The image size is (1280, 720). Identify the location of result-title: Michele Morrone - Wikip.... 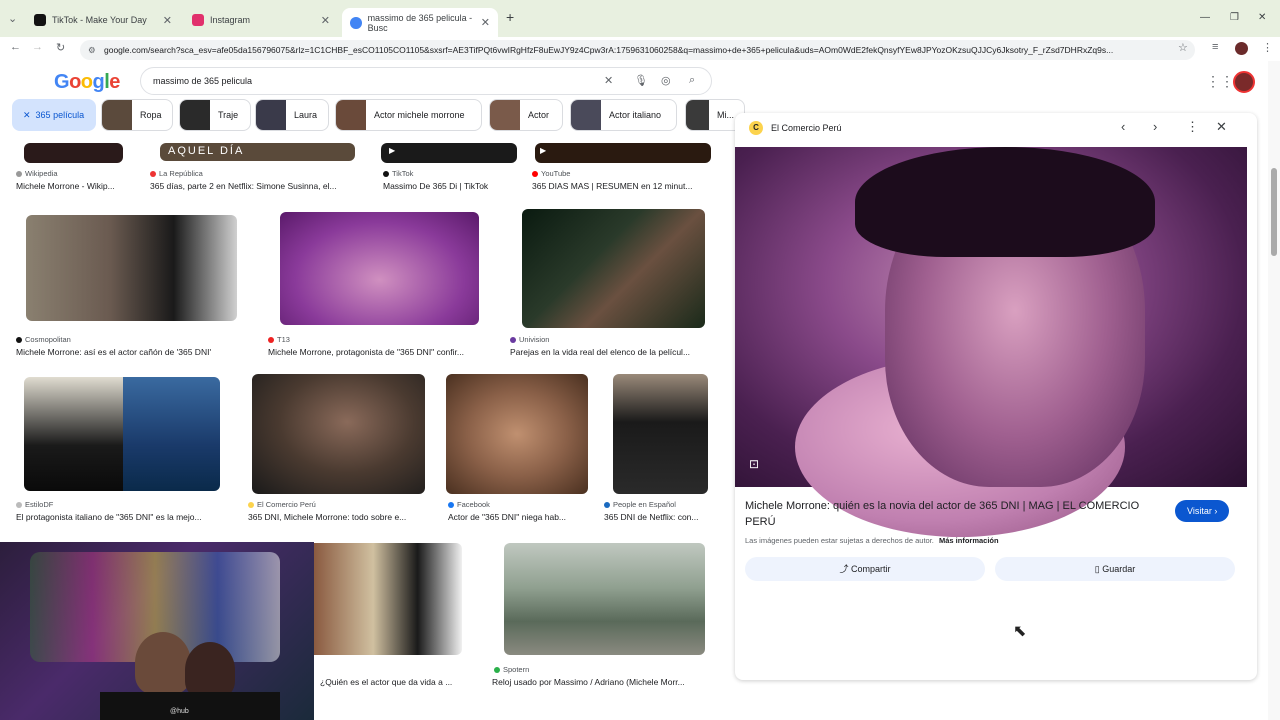
(78, 186).